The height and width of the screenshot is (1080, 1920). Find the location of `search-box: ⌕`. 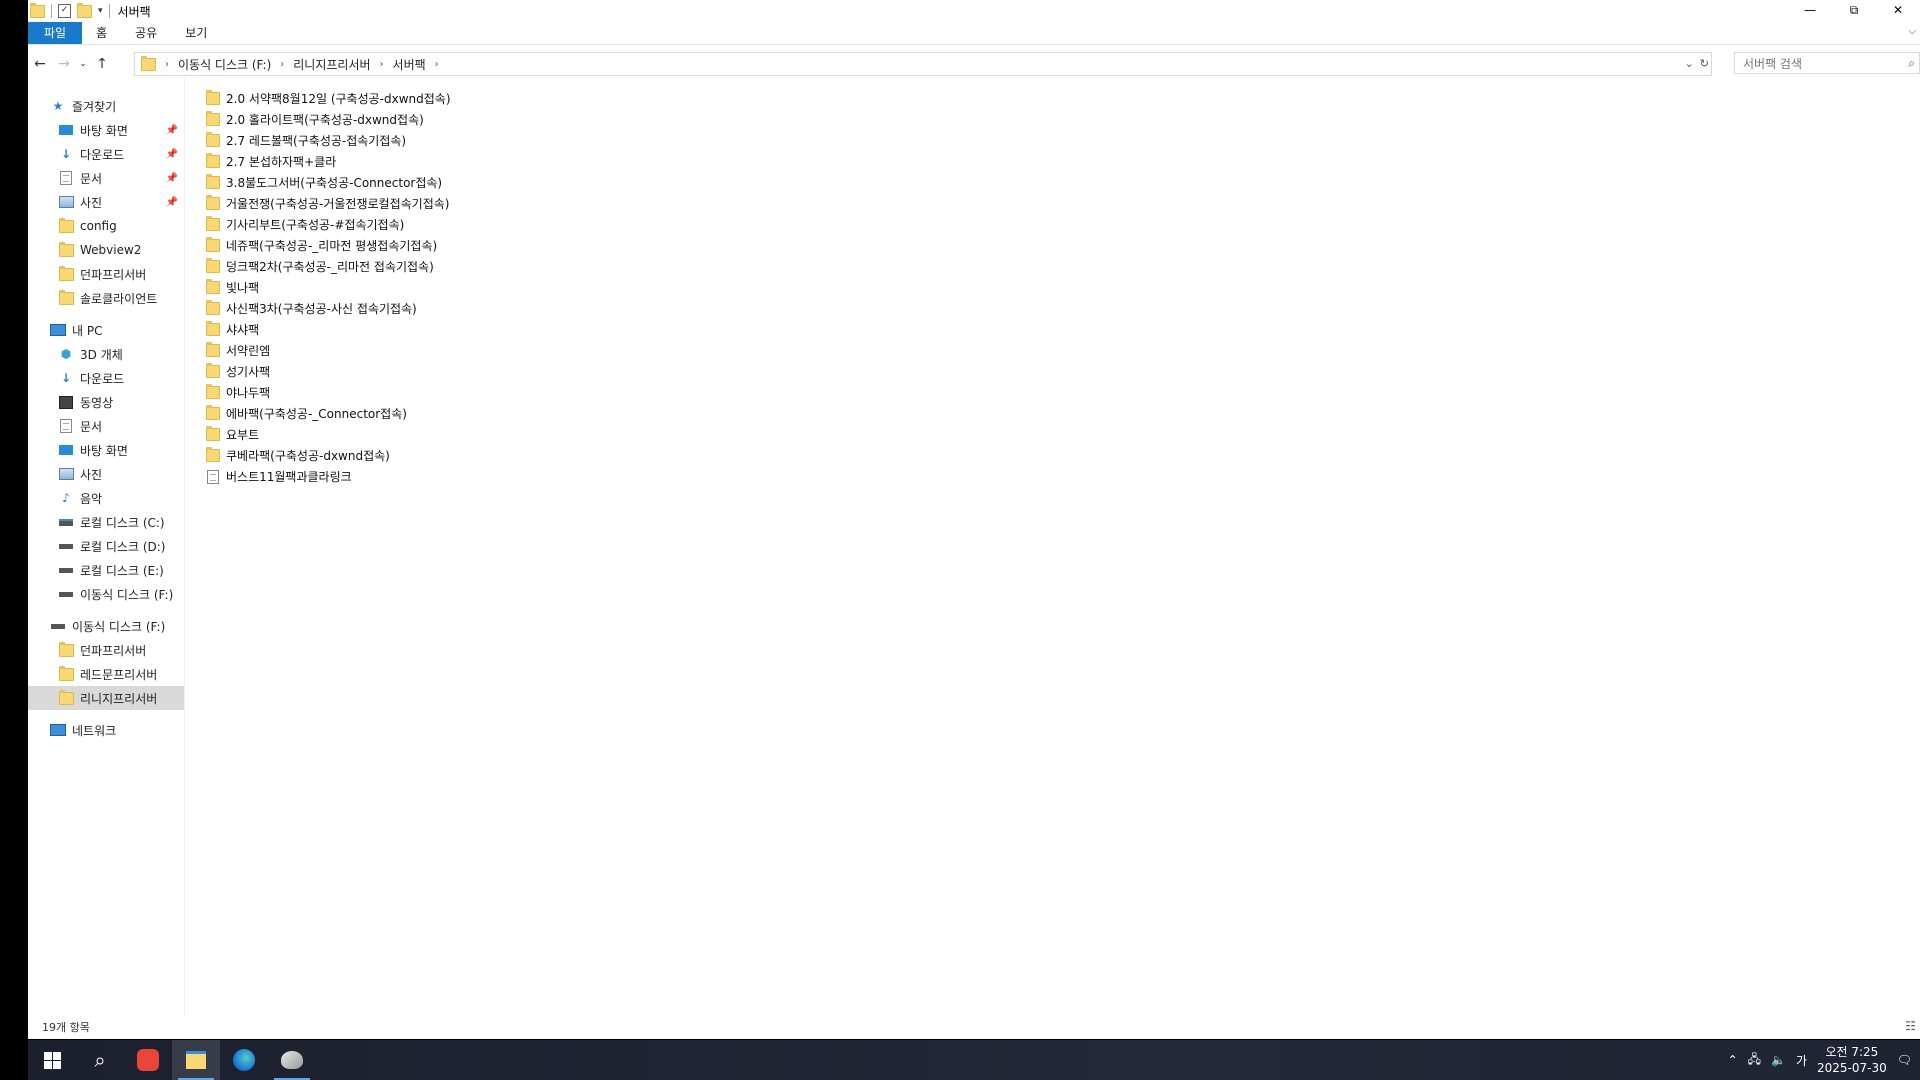

search-box: ⌕ is located at coordinates (1827, 63).